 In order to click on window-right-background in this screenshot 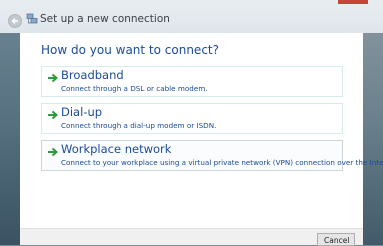, I will do `click(373, 122)`.